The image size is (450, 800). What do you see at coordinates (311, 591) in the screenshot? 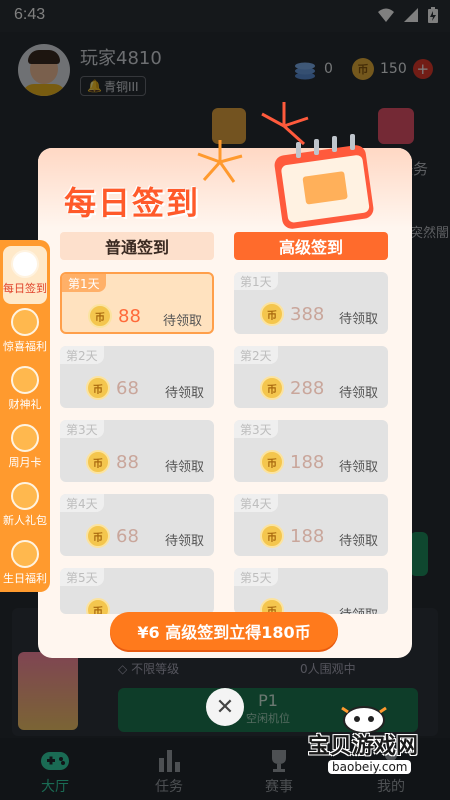
I see `premium-checkin-card: 第5天币待领取` at bounding box center [311, 591].